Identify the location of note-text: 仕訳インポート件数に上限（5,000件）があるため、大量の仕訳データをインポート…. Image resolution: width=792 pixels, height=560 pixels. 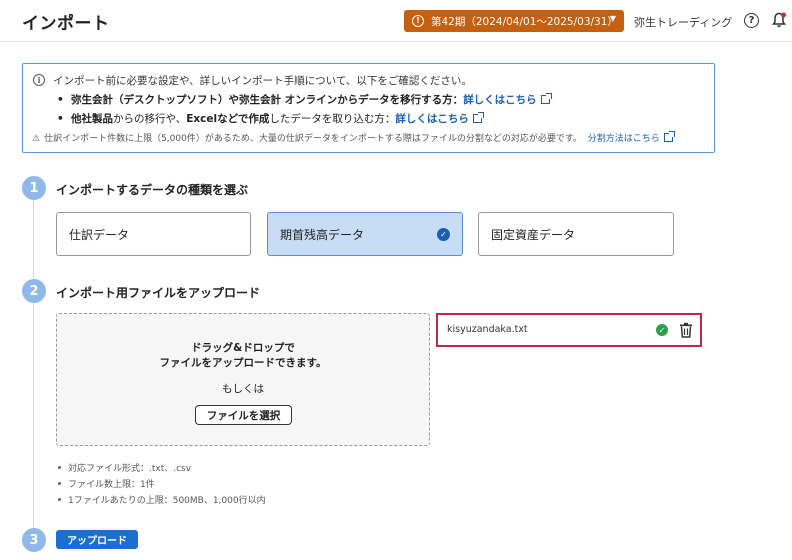
(313, 139).